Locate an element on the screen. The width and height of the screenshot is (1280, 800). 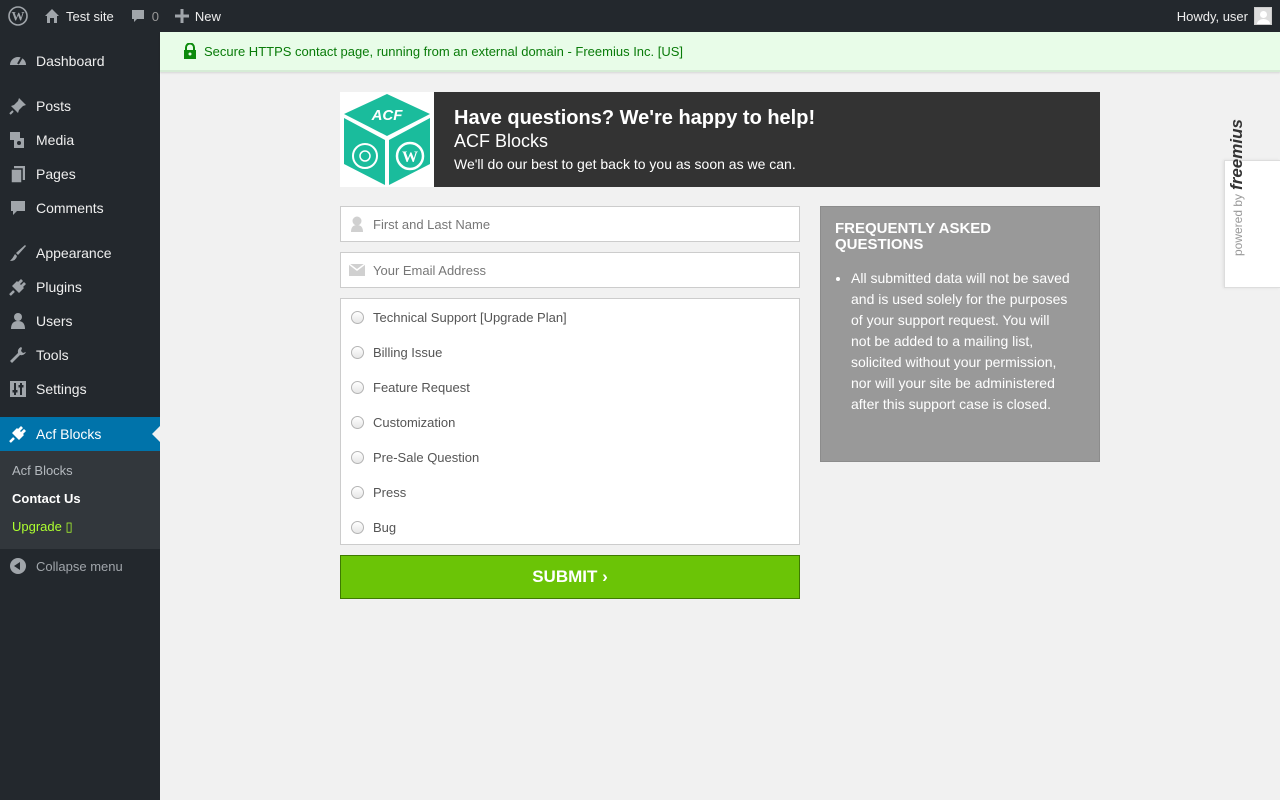
pin-icon is located at coordinates (18, 106).